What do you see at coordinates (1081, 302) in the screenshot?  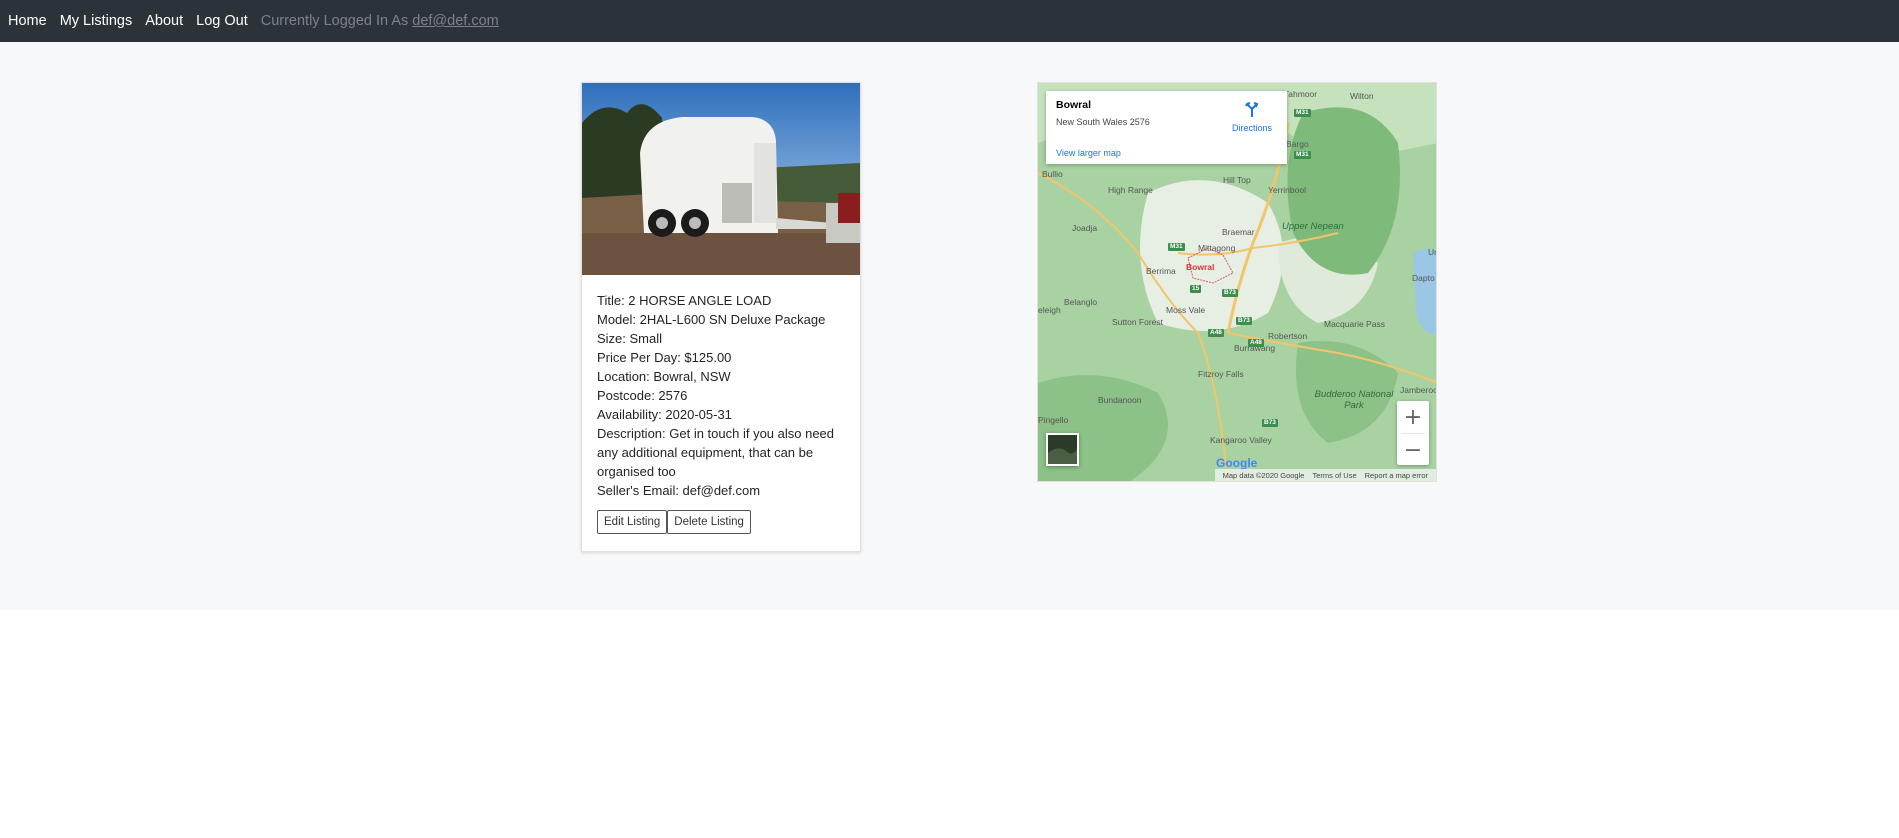 I see `map-place-belanglo: Belanglo` at bounding box center [1081, 302].